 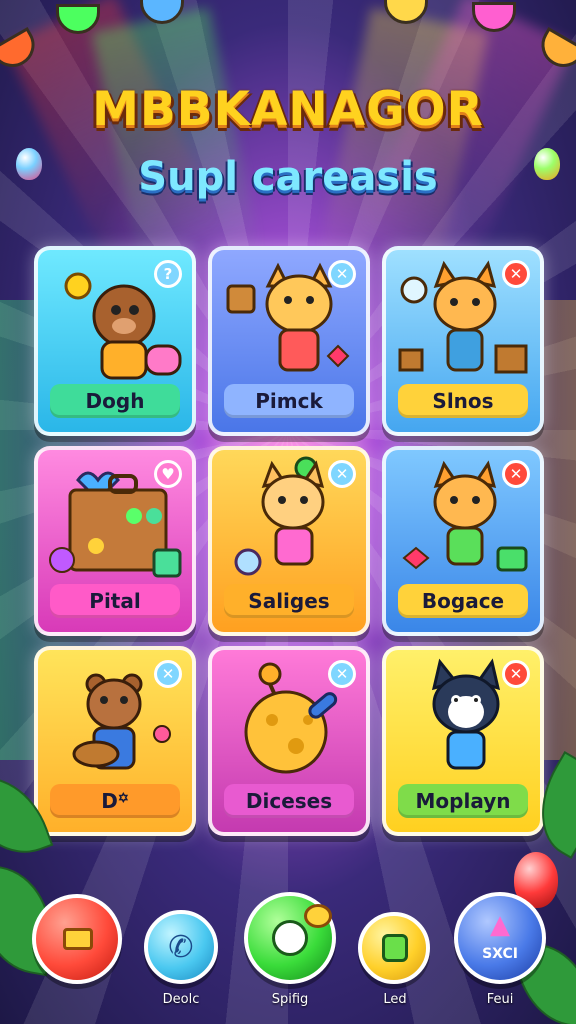 What do you see at coordinates (168, 274) in the screenshot?
I see `help-icon: ?` at bounding box center [168, 274].